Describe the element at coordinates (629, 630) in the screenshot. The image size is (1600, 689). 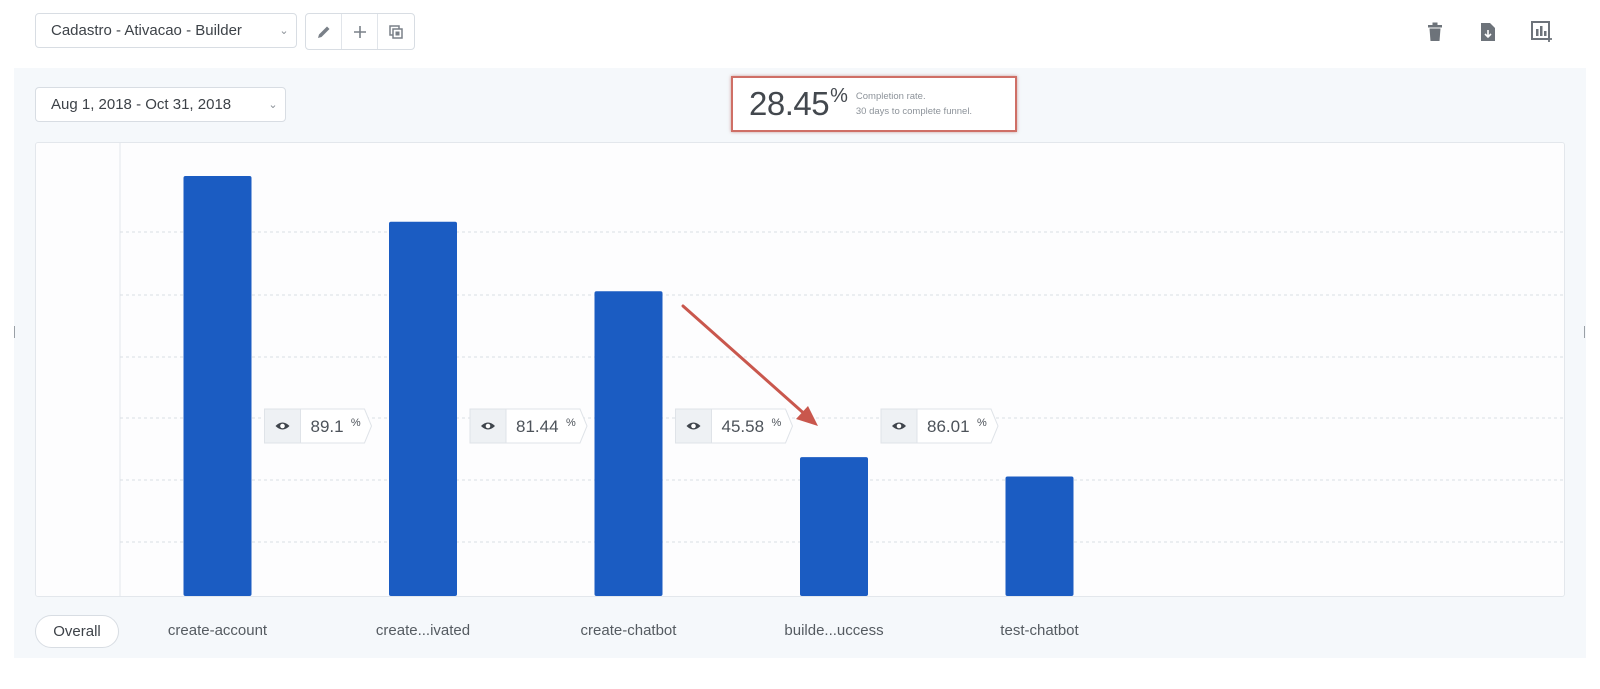
I see `funnel-step-label: create-chatbot` at that location.